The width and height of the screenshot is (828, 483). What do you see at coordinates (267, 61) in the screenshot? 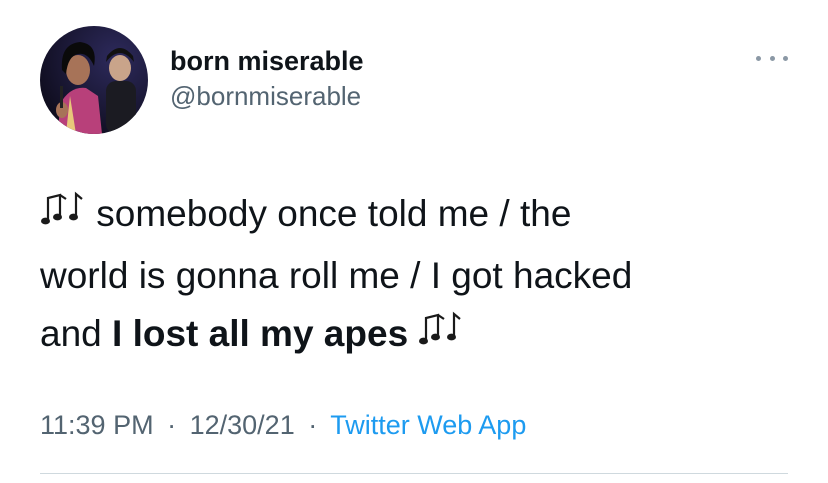
I see `display-name: born miserable` at bounding box center [267, 61].